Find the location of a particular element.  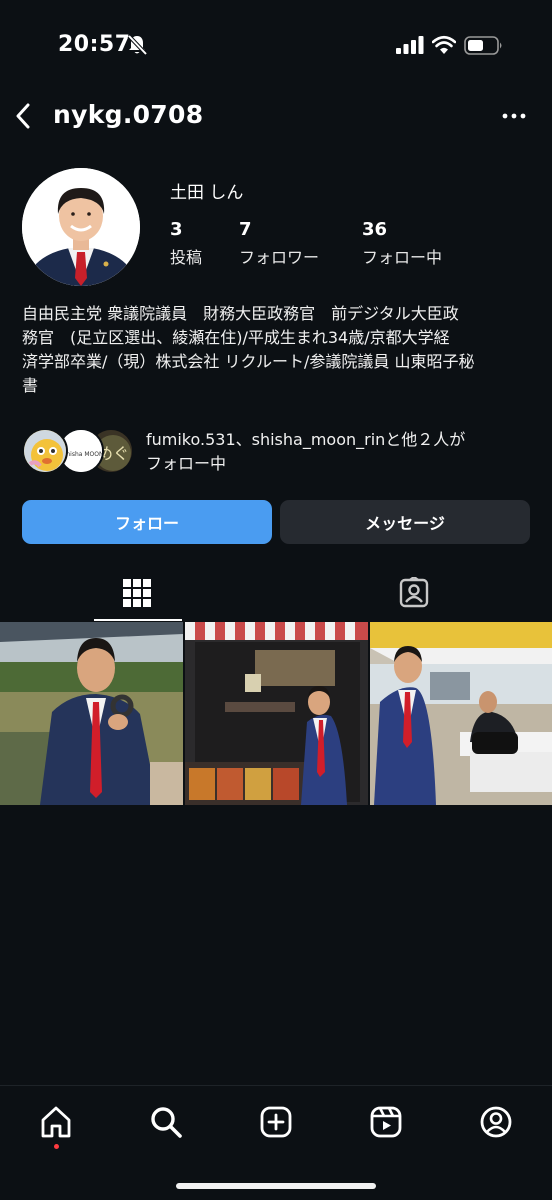

back-button is located at coordinates (23, 116).